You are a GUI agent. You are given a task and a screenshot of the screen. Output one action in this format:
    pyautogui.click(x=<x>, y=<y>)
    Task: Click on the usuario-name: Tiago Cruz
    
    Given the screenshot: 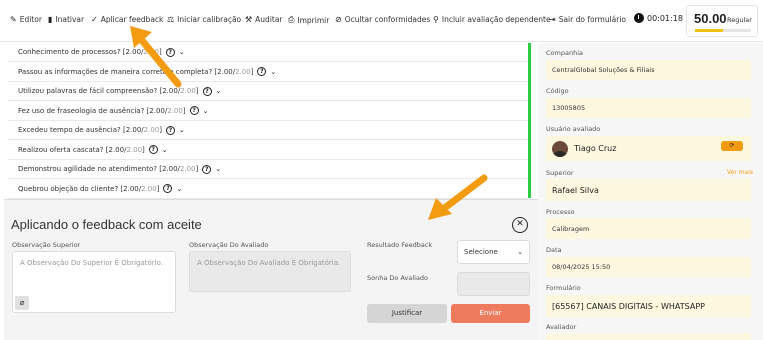 What is the action you would take?
    pyautogui.click(x=595, y=148)
    